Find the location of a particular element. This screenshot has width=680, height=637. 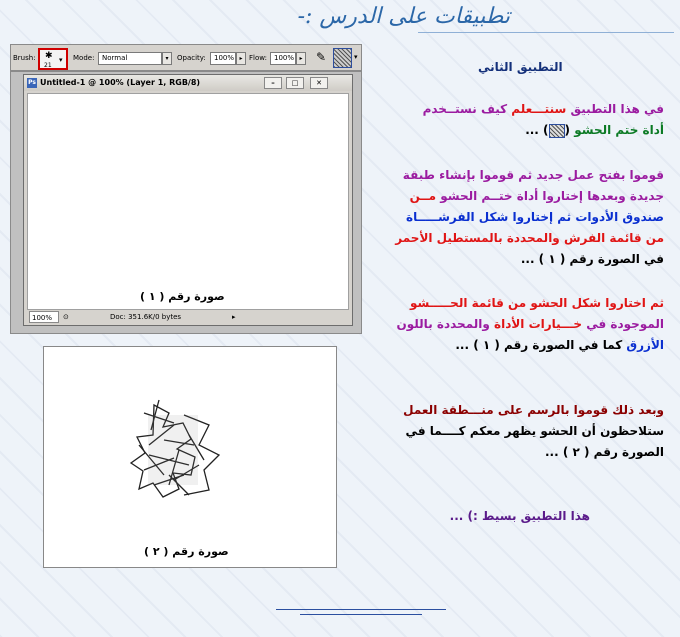

brush-picker: ✱ 21 ▾ is located at coordinates (53, 59).